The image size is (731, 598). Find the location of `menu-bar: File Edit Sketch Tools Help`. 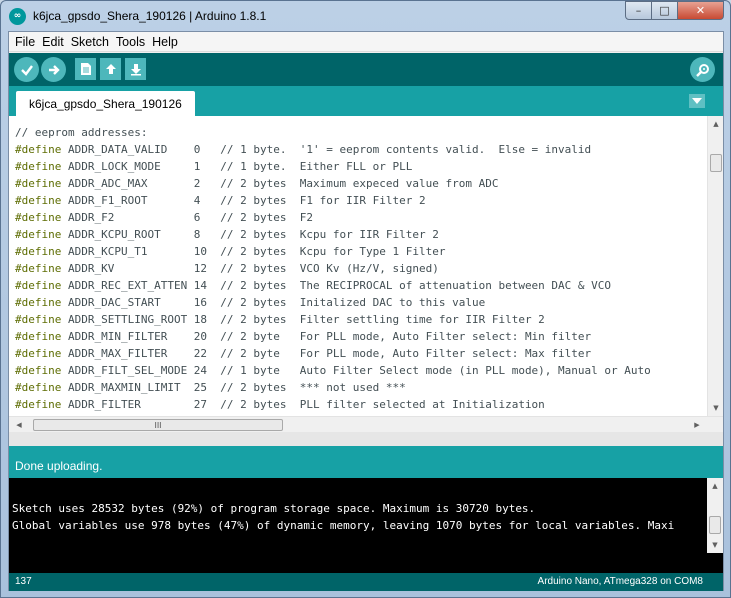

menu-bar: File Edit Sketch Tools Help is located at coordinates (366, 42).